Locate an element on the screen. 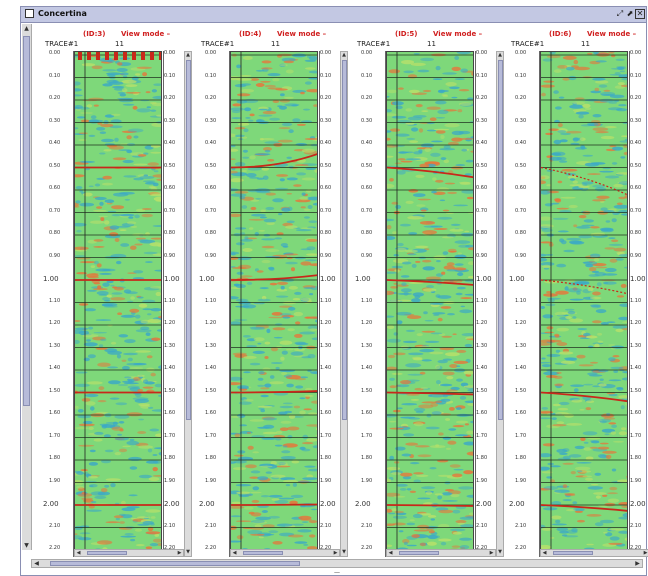  time-tick-label: 1.60 is located at coordinates (55, 413).